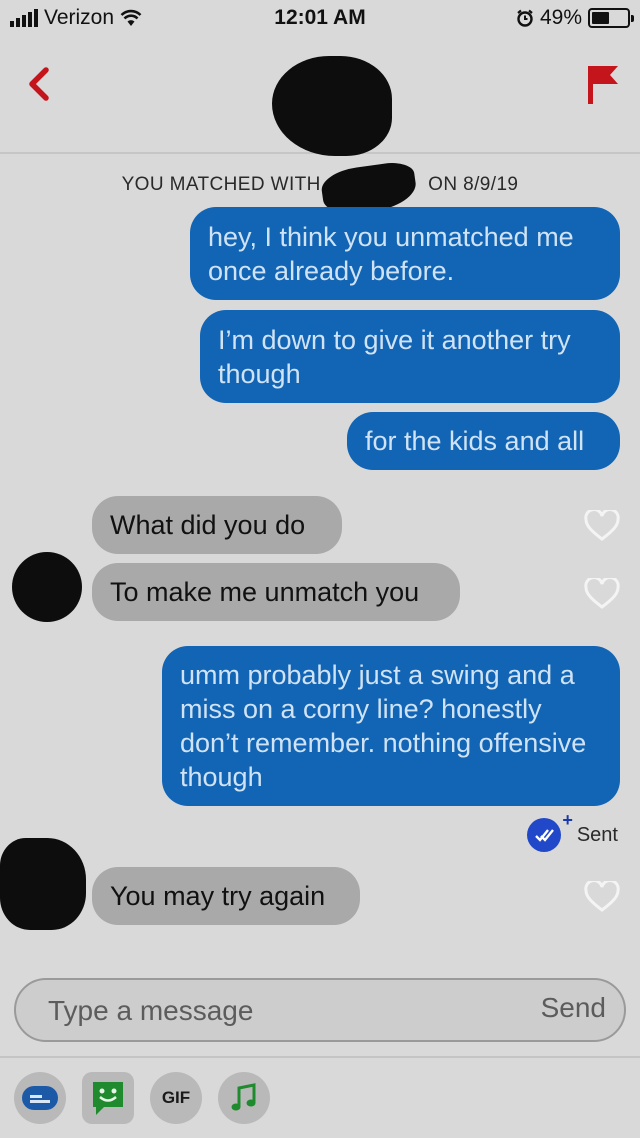 The width and height of the screenshot is (640, 1138). What do you see at coordinates (567, 820) in the screenshot?
I see `receipt-plus: +` at bounding box center [567, 820].